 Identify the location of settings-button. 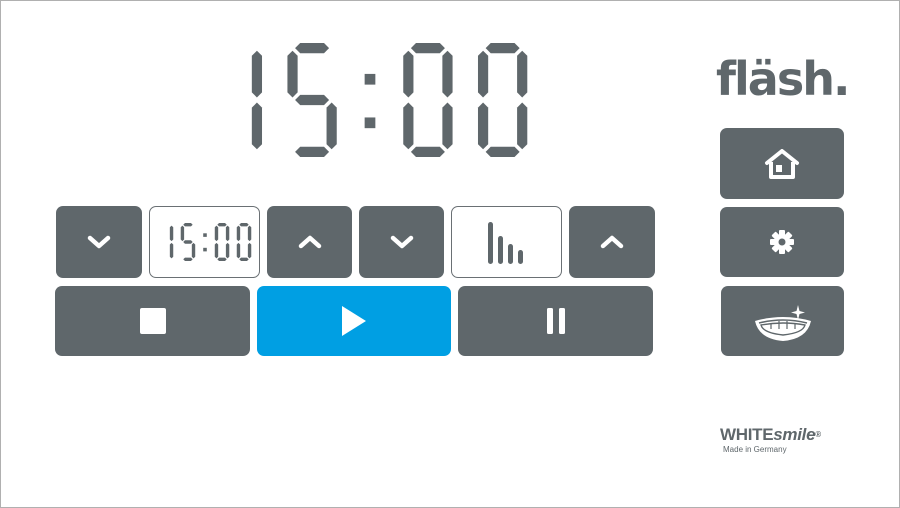
(782, 242).